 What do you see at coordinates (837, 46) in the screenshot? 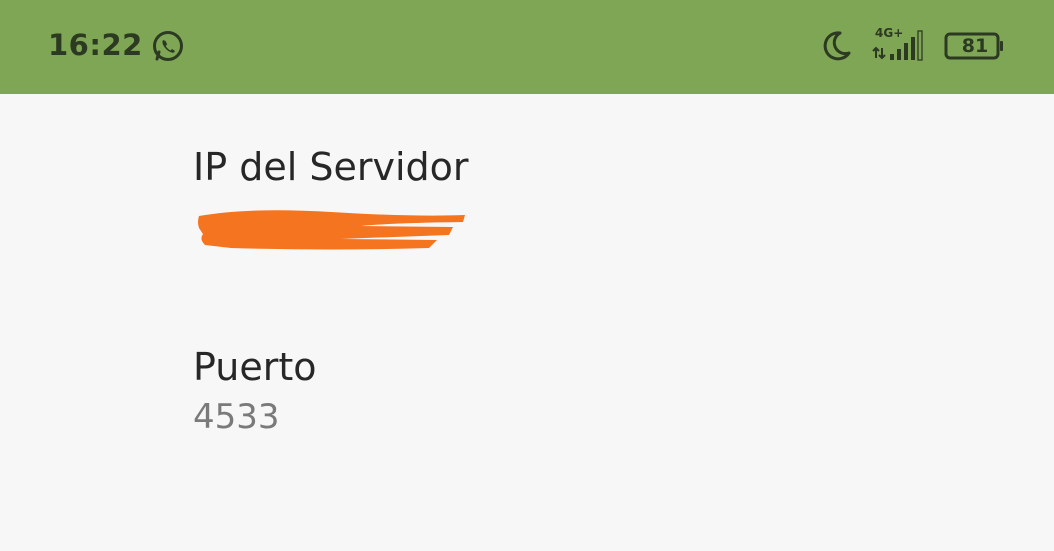
I see `moon-icon` at bounding box center [837, 46].